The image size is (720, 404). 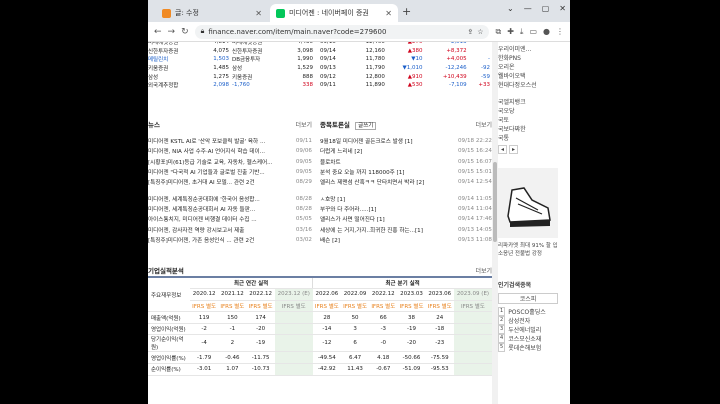 I want to click on item-title: 분석 중요 오늘 까지 118000주 [1], so click(x=387, y=172).